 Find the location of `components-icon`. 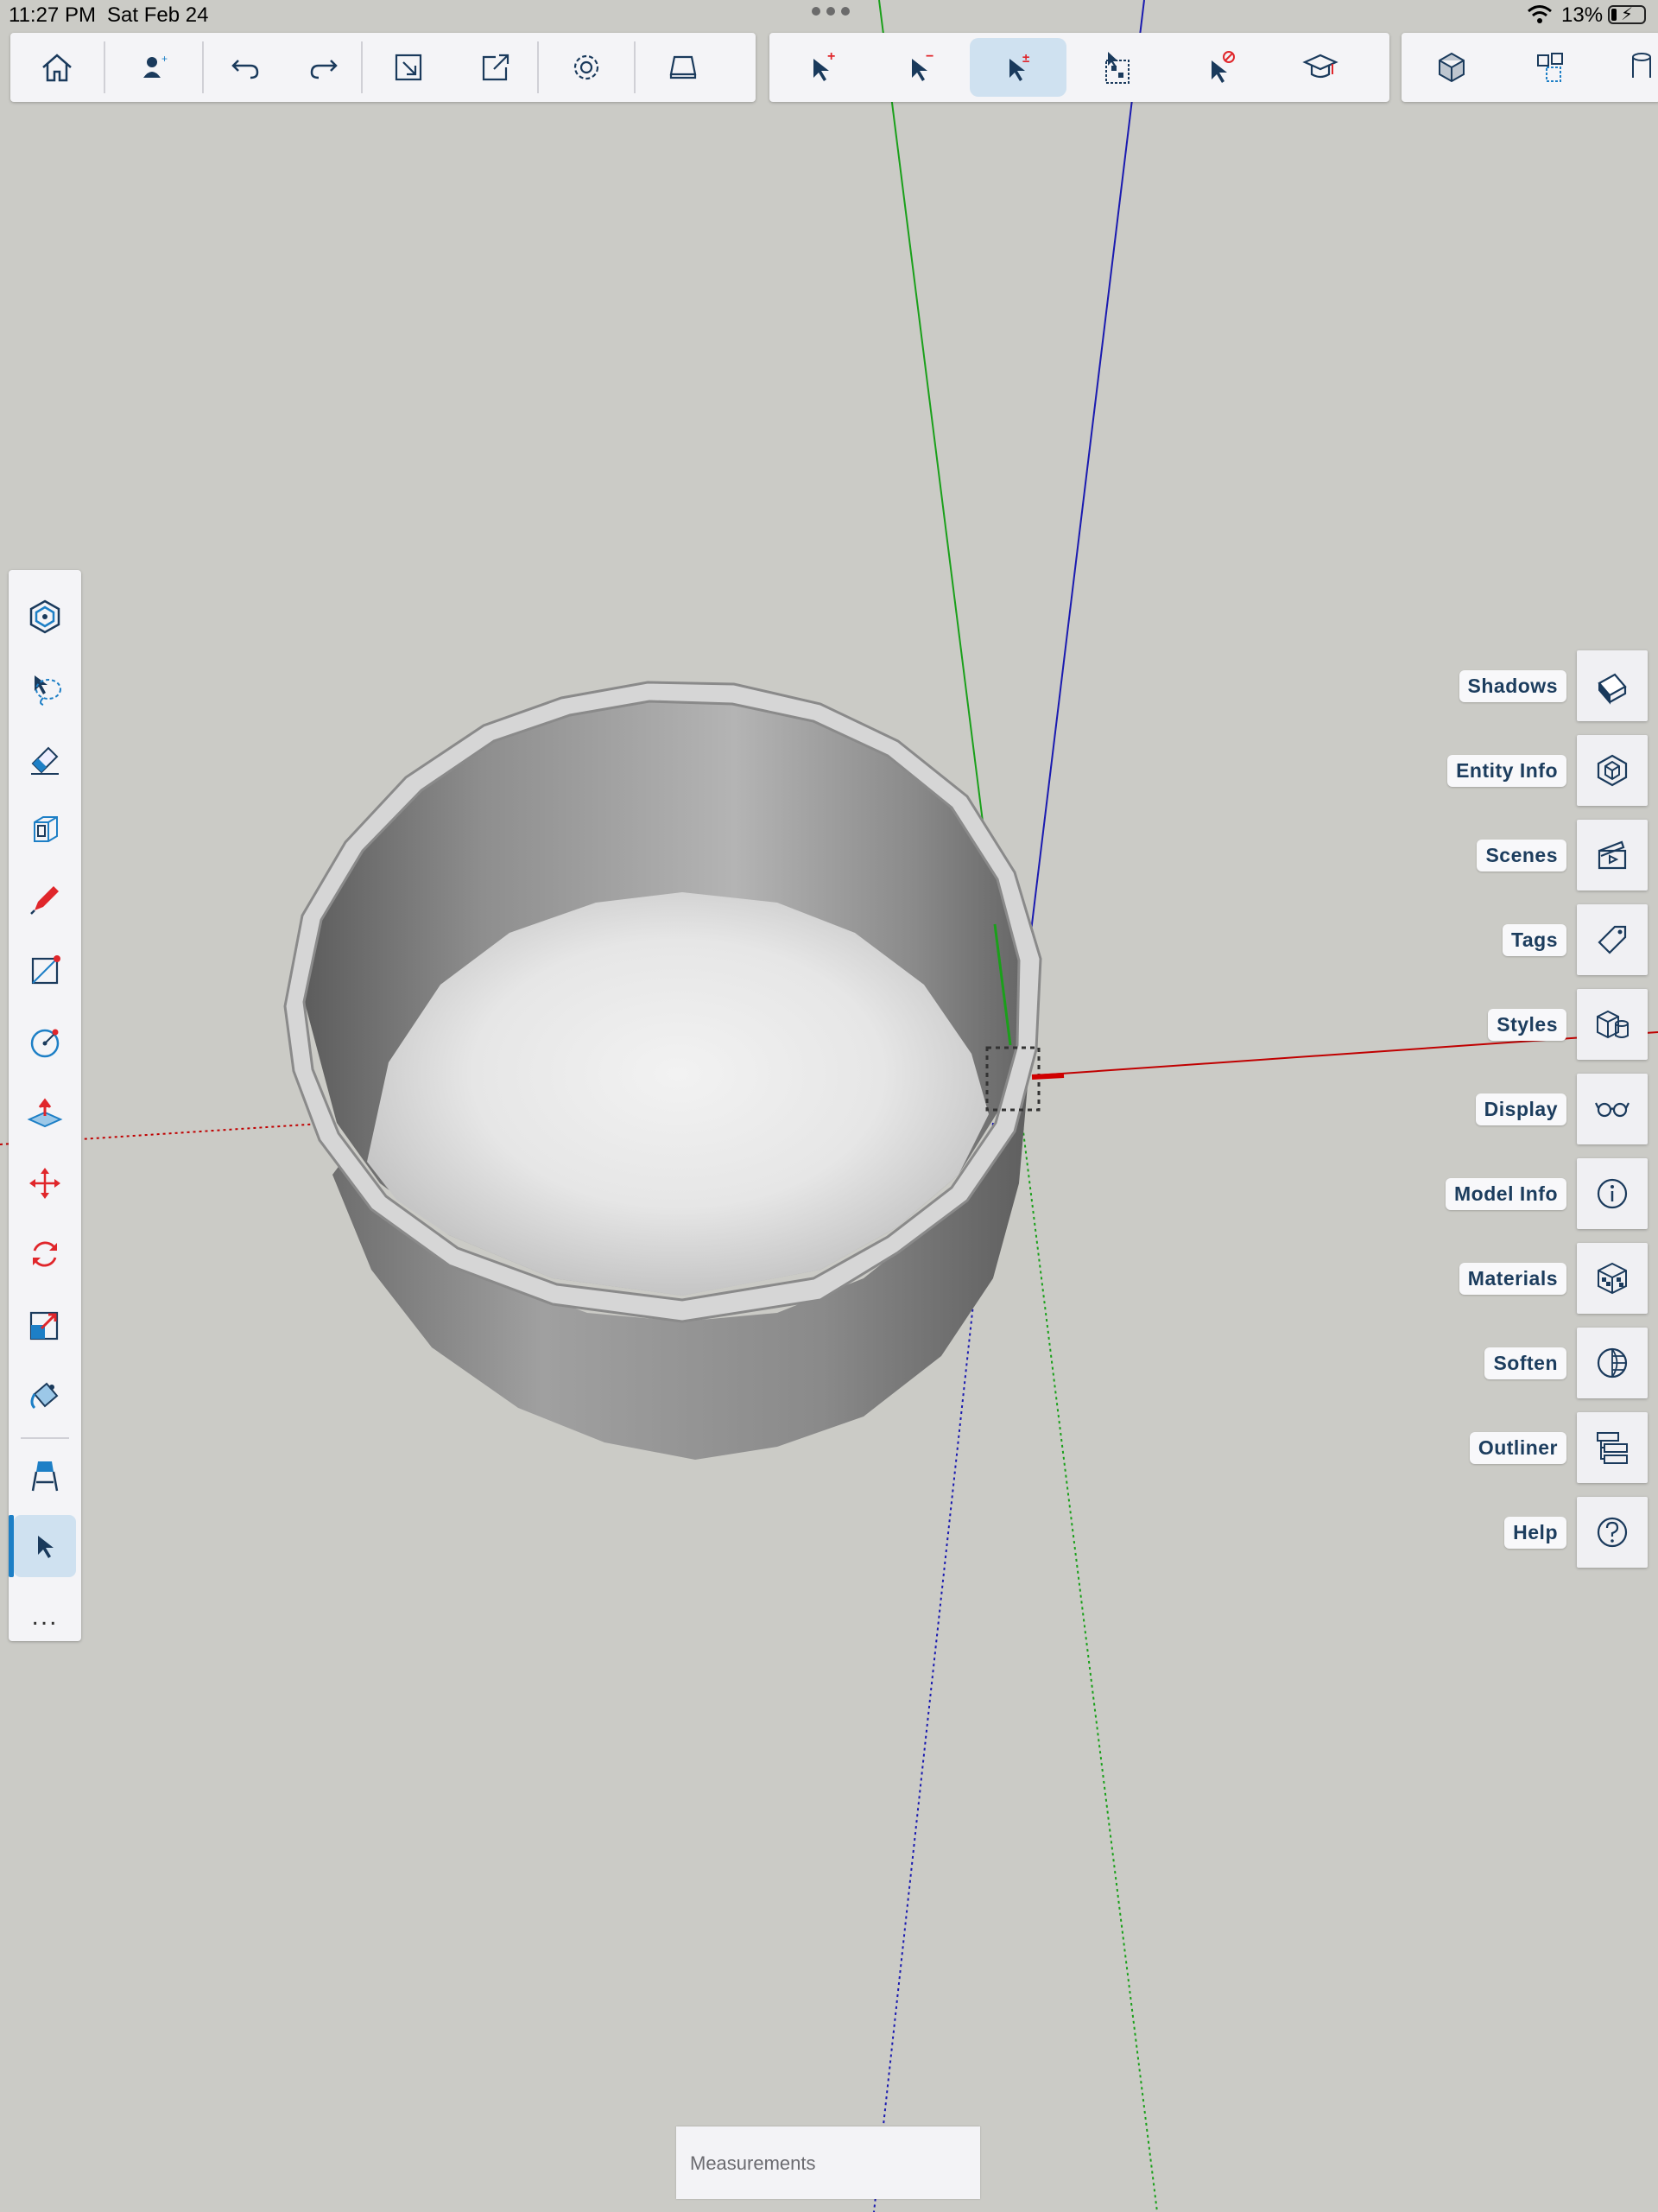

components-icon is located at coordinates (1552, 67).